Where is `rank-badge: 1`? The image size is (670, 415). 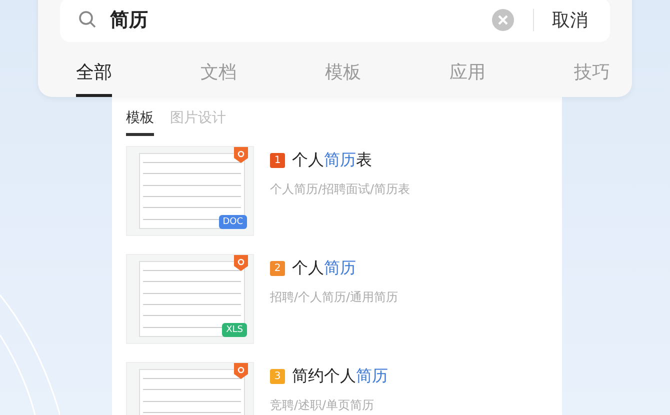 rank-badge: 1 is located at coordinates (277, 160).